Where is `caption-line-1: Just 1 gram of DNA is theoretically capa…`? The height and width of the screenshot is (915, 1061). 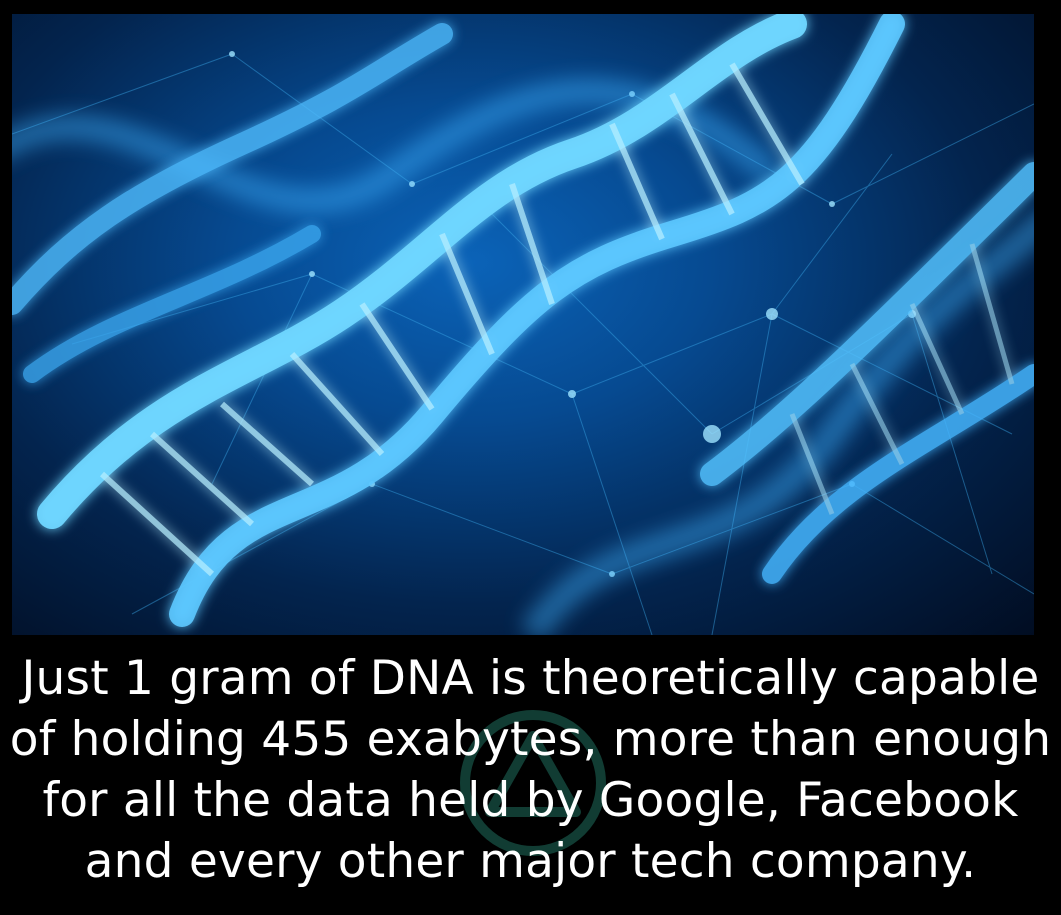
caption-line-1: Just 1 gram of DNA is theoretically capa… is located at coordinates (530, 678).